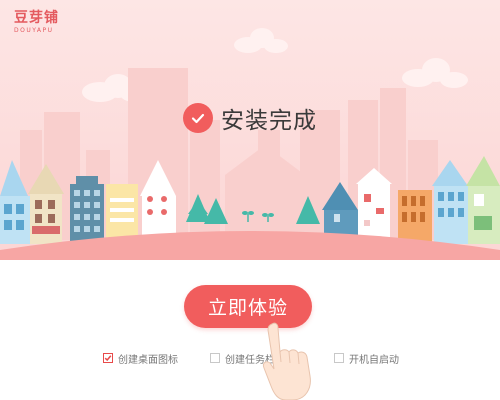  I want to click on pointing-hand-icon, so click(287, 361).